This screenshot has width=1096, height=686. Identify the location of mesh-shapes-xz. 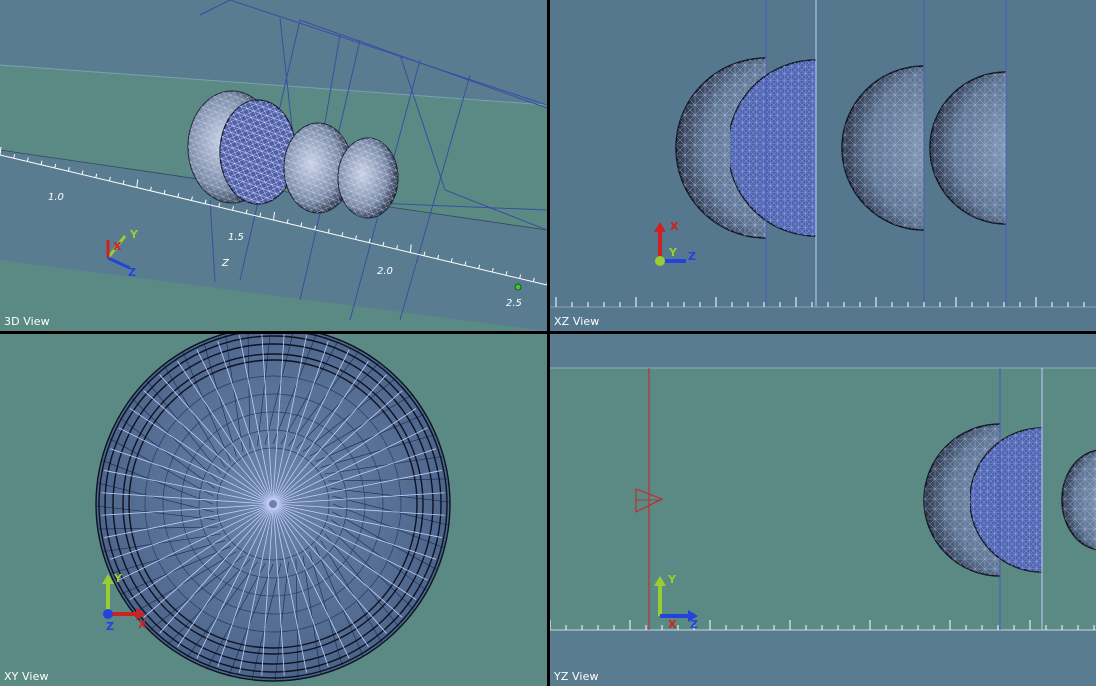
(840, 148).